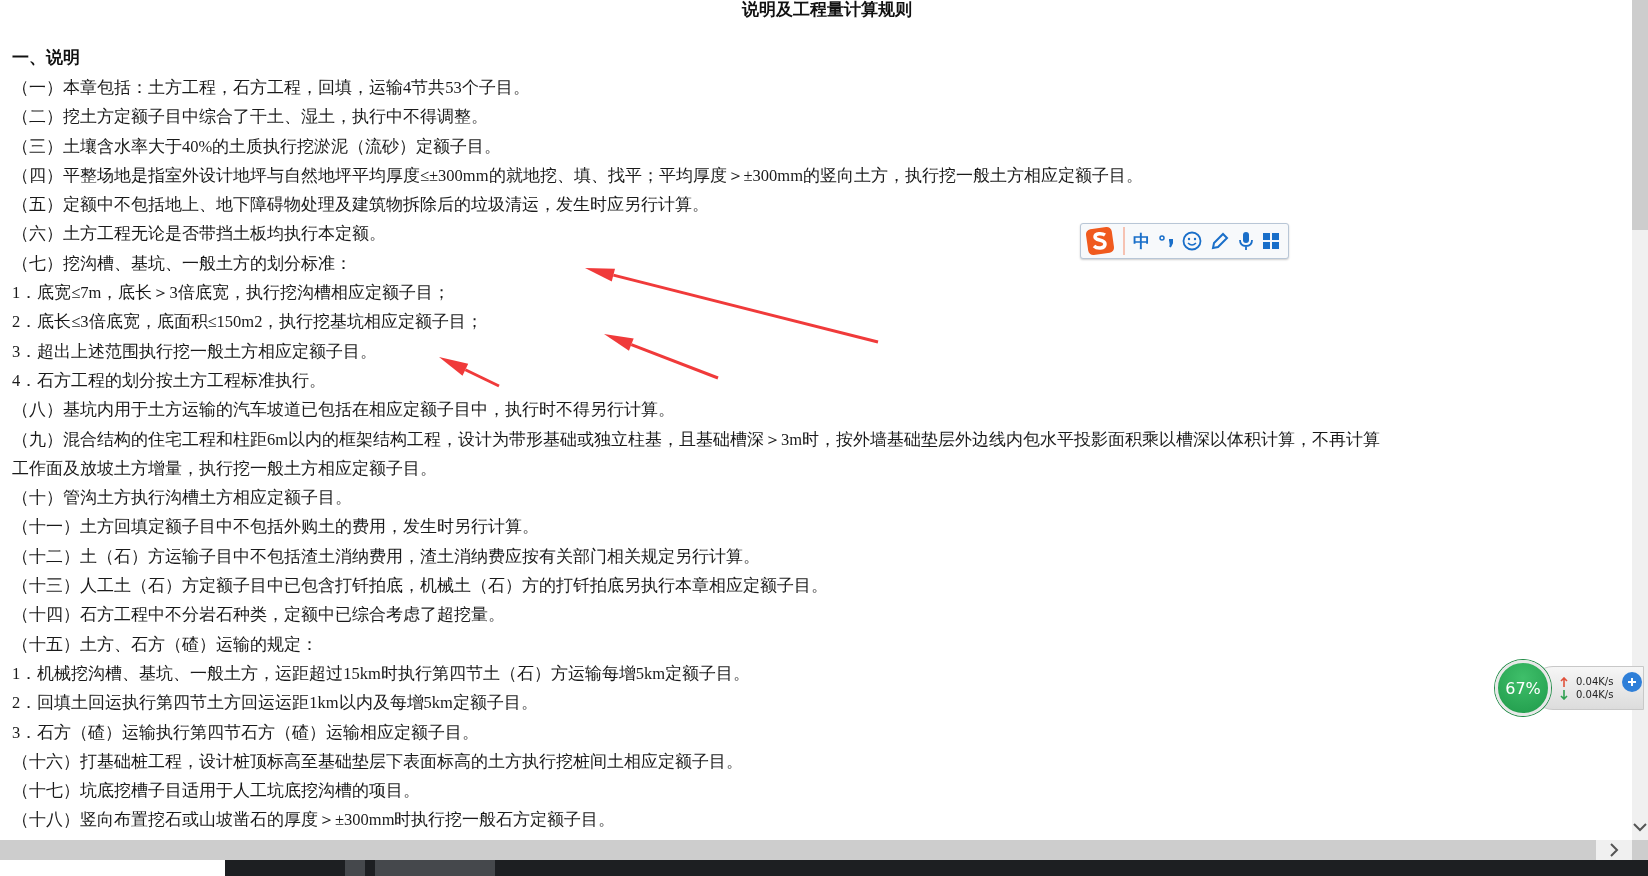 This screenshot has height=876, width=1648. I want to click on paragraph: （十四）石方工程中不分岩石种类，定额中已综合考虑了超挖量。, so click(258, 615).